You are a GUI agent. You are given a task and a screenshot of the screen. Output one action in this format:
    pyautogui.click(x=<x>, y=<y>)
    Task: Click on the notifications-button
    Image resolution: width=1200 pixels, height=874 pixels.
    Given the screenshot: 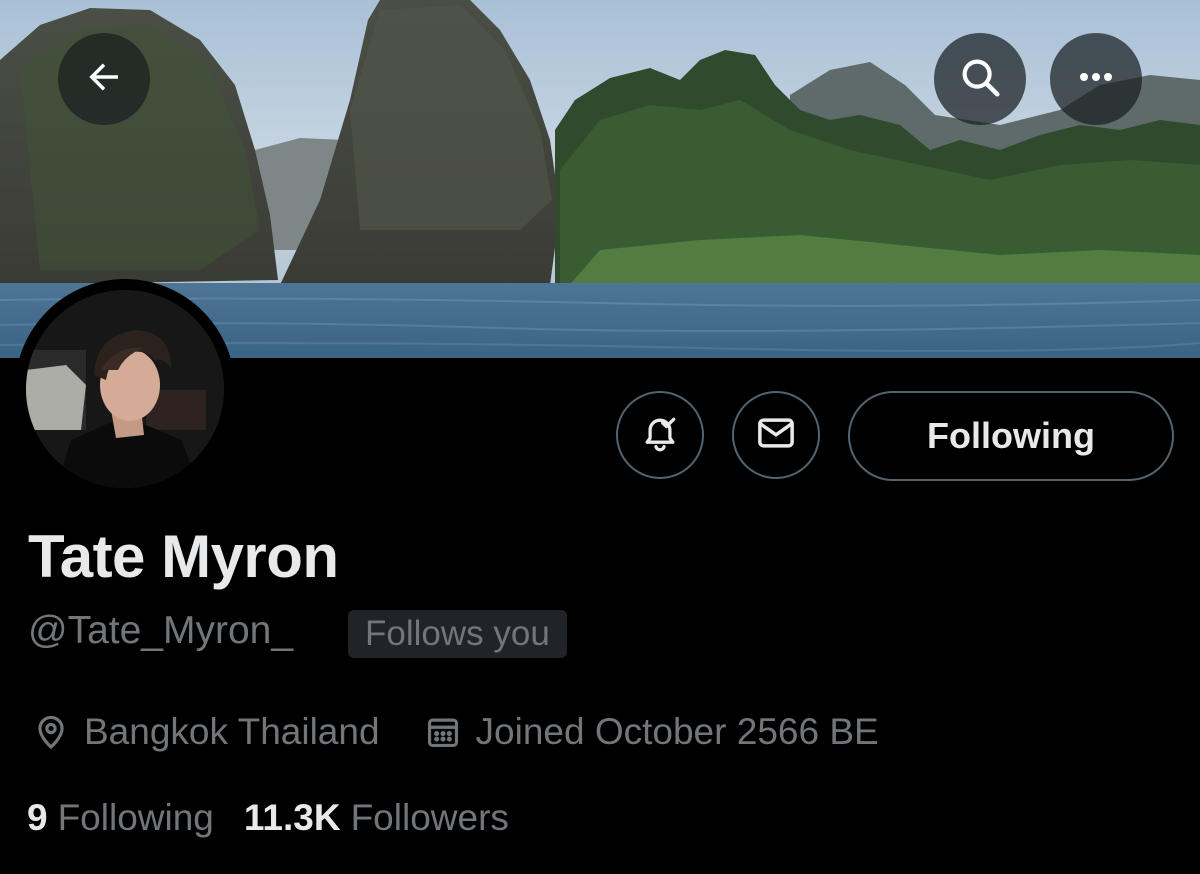 What is the action you would take?
    pyautogui.click(x=660, y=435)
    